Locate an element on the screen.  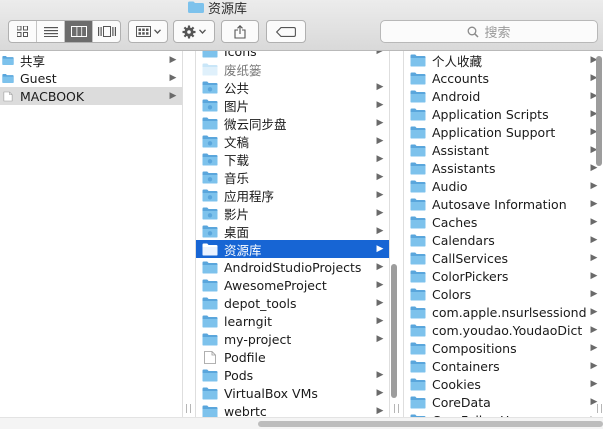
list-item: 个人收藏 ▶ is located at coordinates (503, 60).